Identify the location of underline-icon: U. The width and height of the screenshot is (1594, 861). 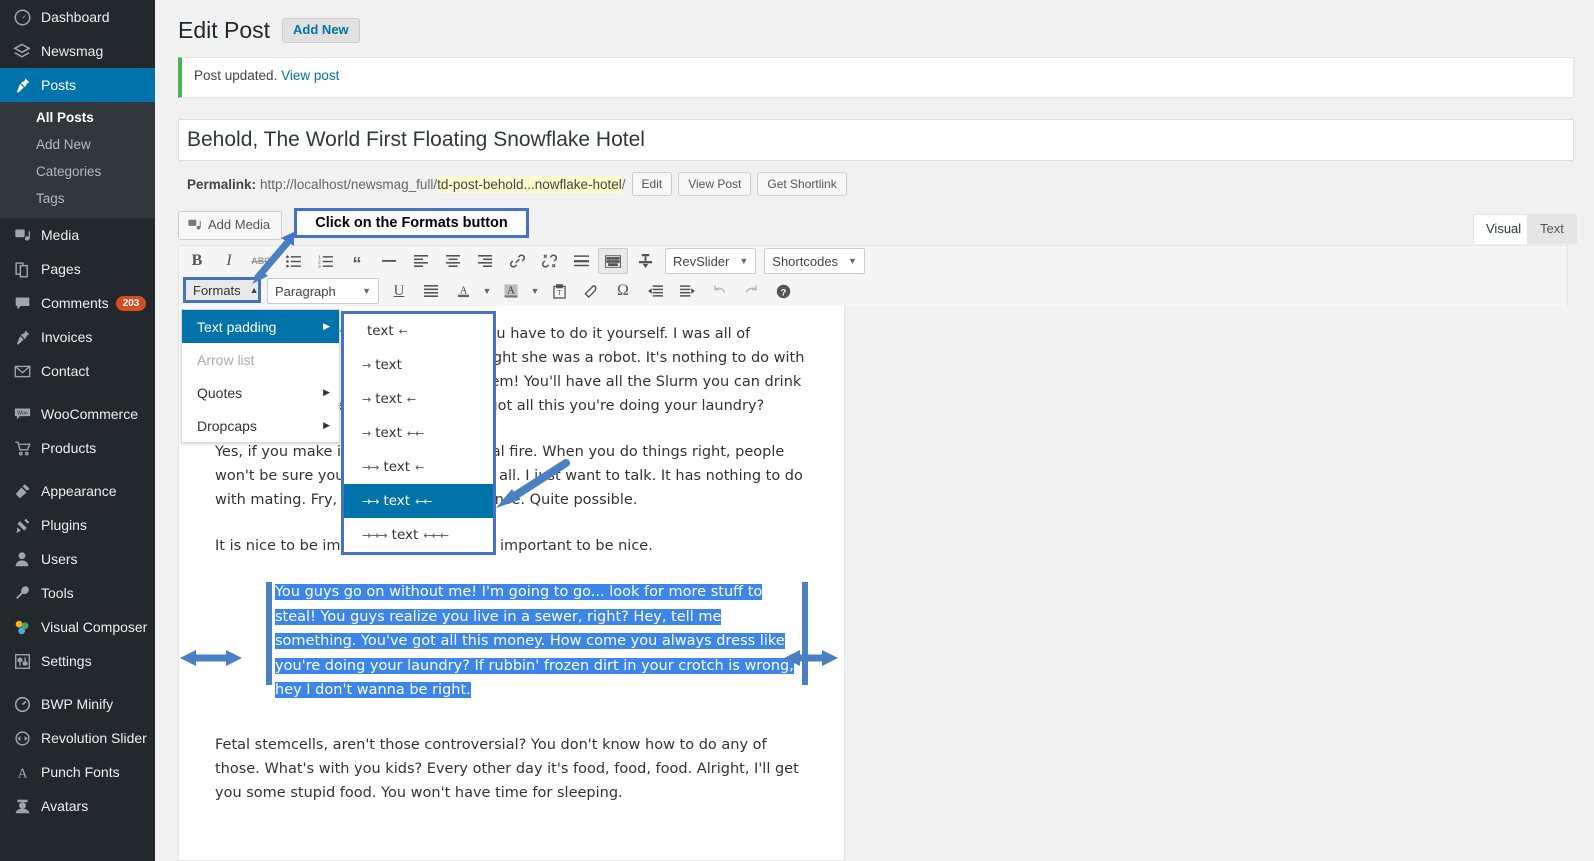
(399, 291).